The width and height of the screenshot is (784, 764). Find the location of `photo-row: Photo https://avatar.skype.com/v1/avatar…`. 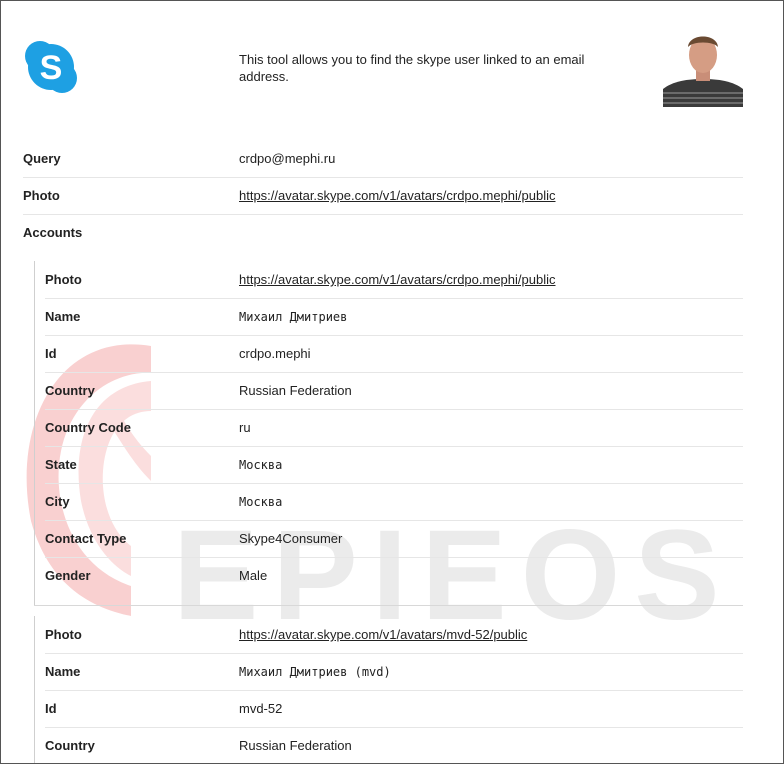

photo-row: Photo https://avatar.skype.com/v1/avatar… is located at coordinates (383, 196).